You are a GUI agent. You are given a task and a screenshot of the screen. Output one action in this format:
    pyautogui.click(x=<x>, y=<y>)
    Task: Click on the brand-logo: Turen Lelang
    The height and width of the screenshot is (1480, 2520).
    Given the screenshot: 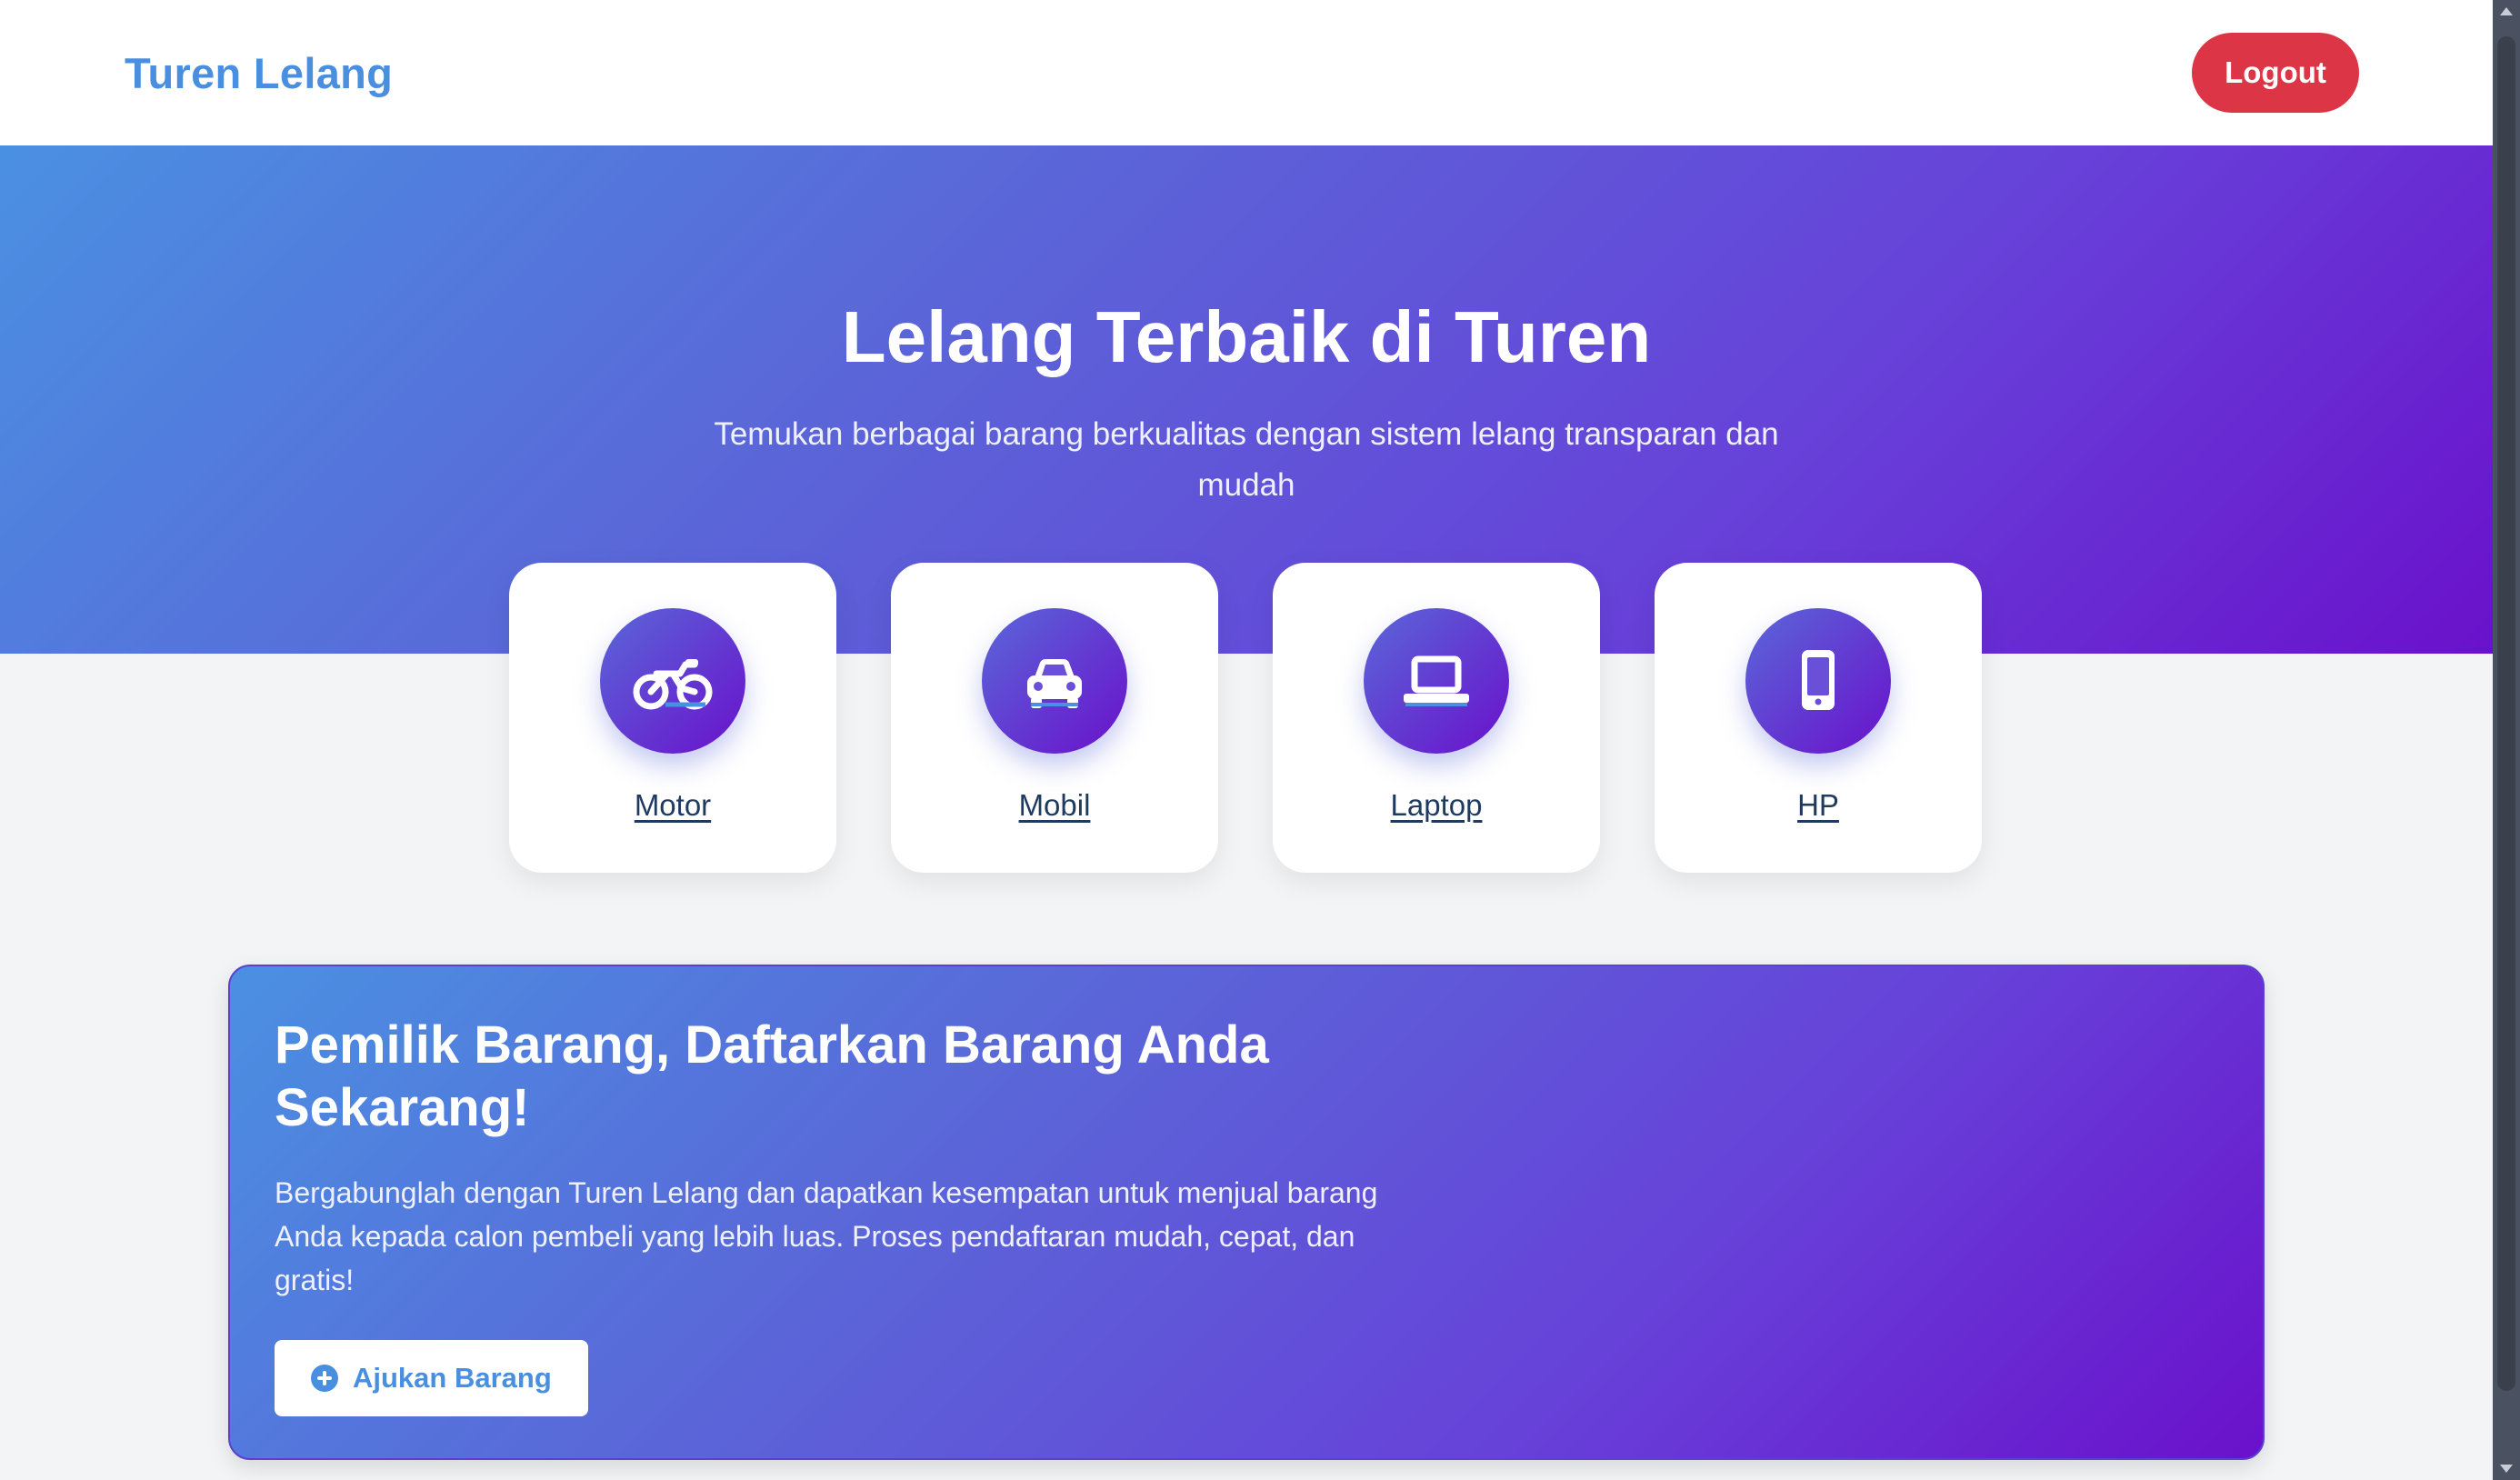 What is the action you would take?
    pyautogui.click(x=259, y=73)
    